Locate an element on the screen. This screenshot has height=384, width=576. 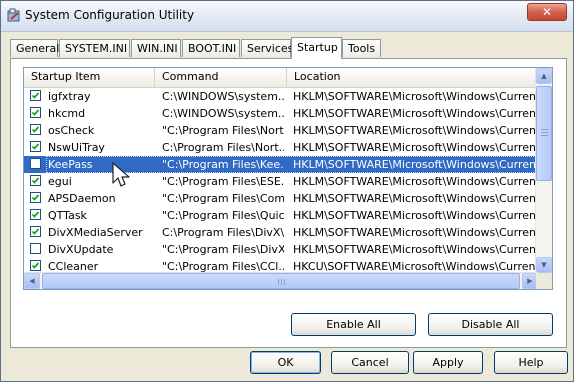
scrollbar-corner is located at coordinates (544, 281).